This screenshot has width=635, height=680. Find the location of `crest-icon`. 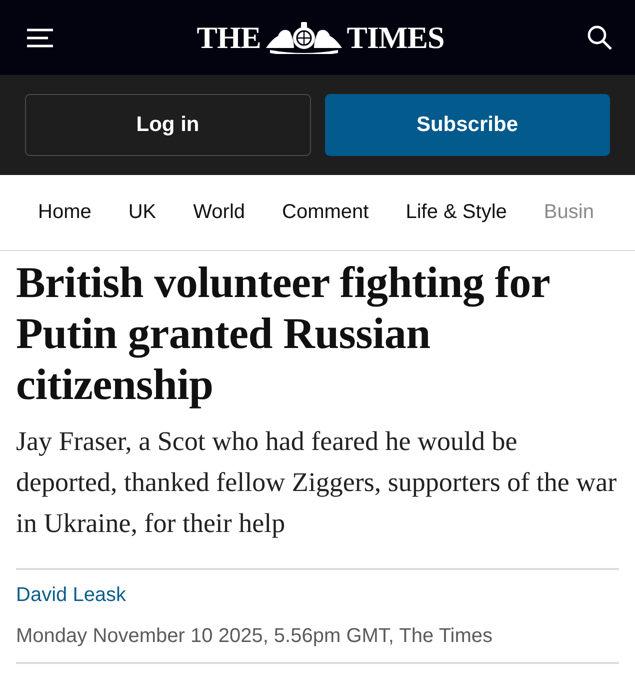

crest-icon is located at coordinates (304, 38).